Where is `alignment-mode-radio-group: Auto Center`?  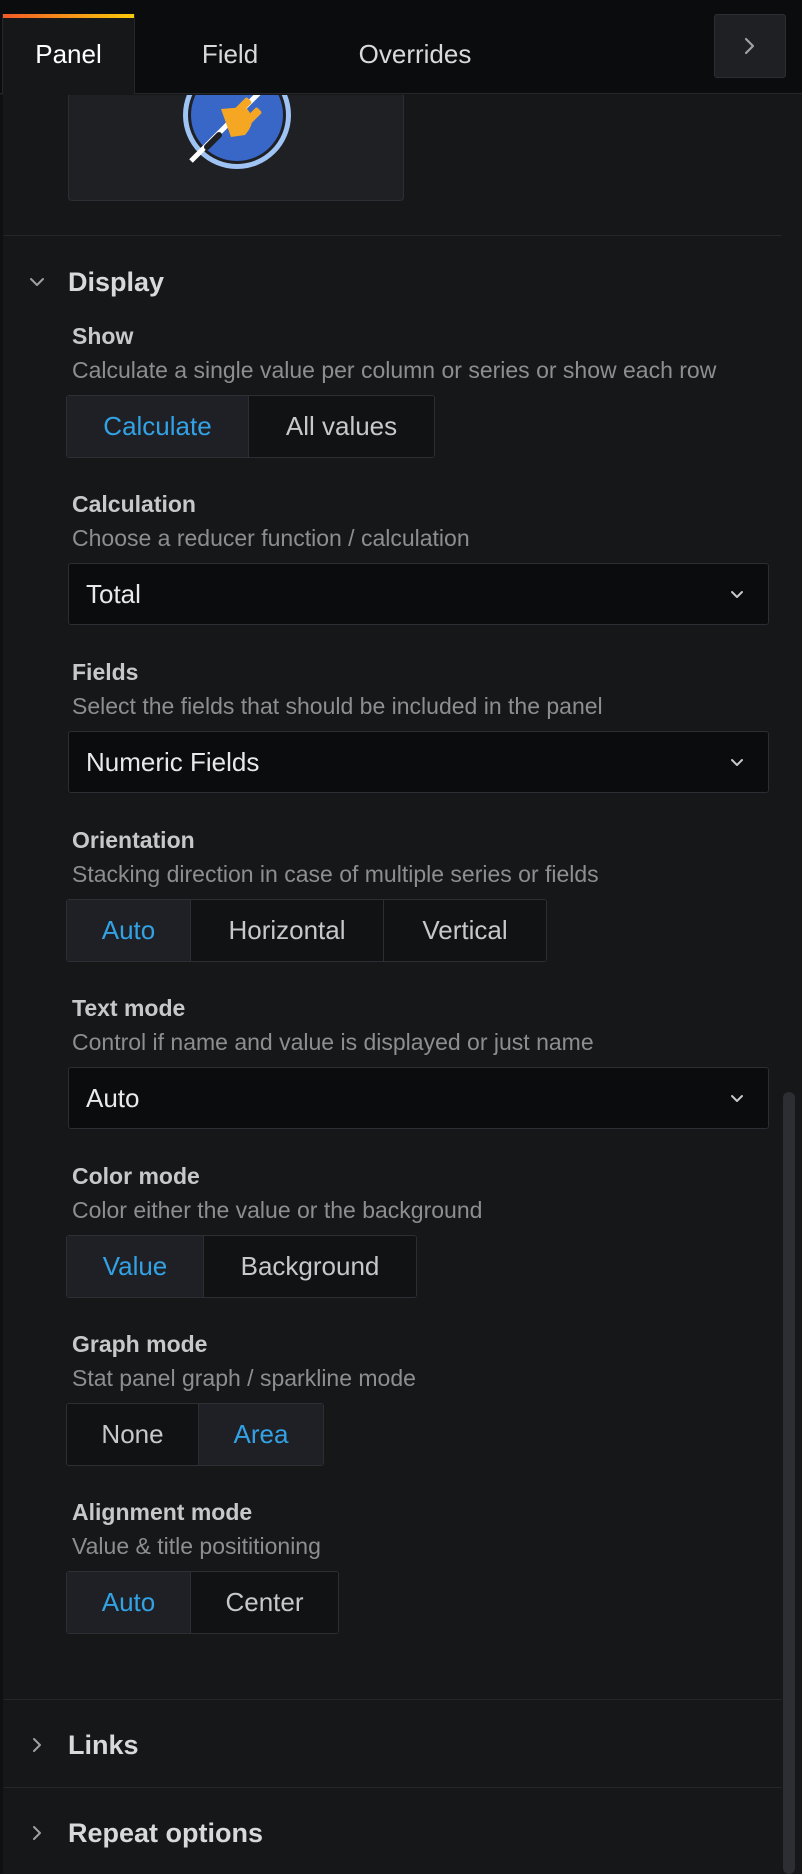 alignment-mode-radio-group: Auto Center is located at coordinates (202, 1602).